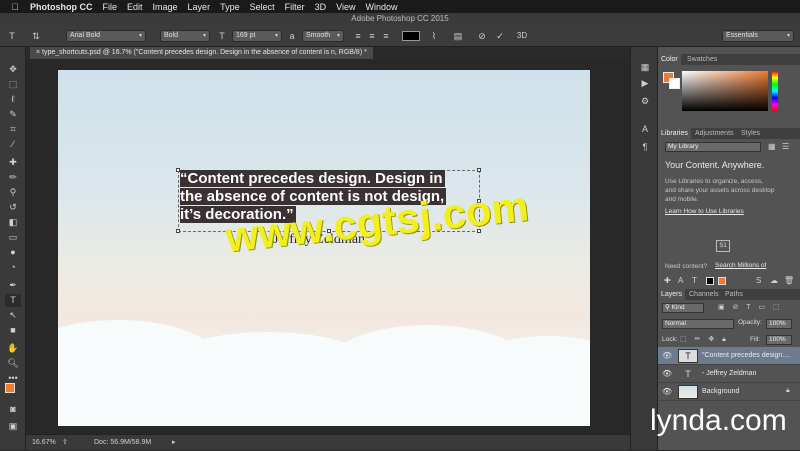 The image size is (800, 451). What do you see at coordinates (775, 91) in the screenshot?
I see `hue-slider` at bounding box center [775, 91].